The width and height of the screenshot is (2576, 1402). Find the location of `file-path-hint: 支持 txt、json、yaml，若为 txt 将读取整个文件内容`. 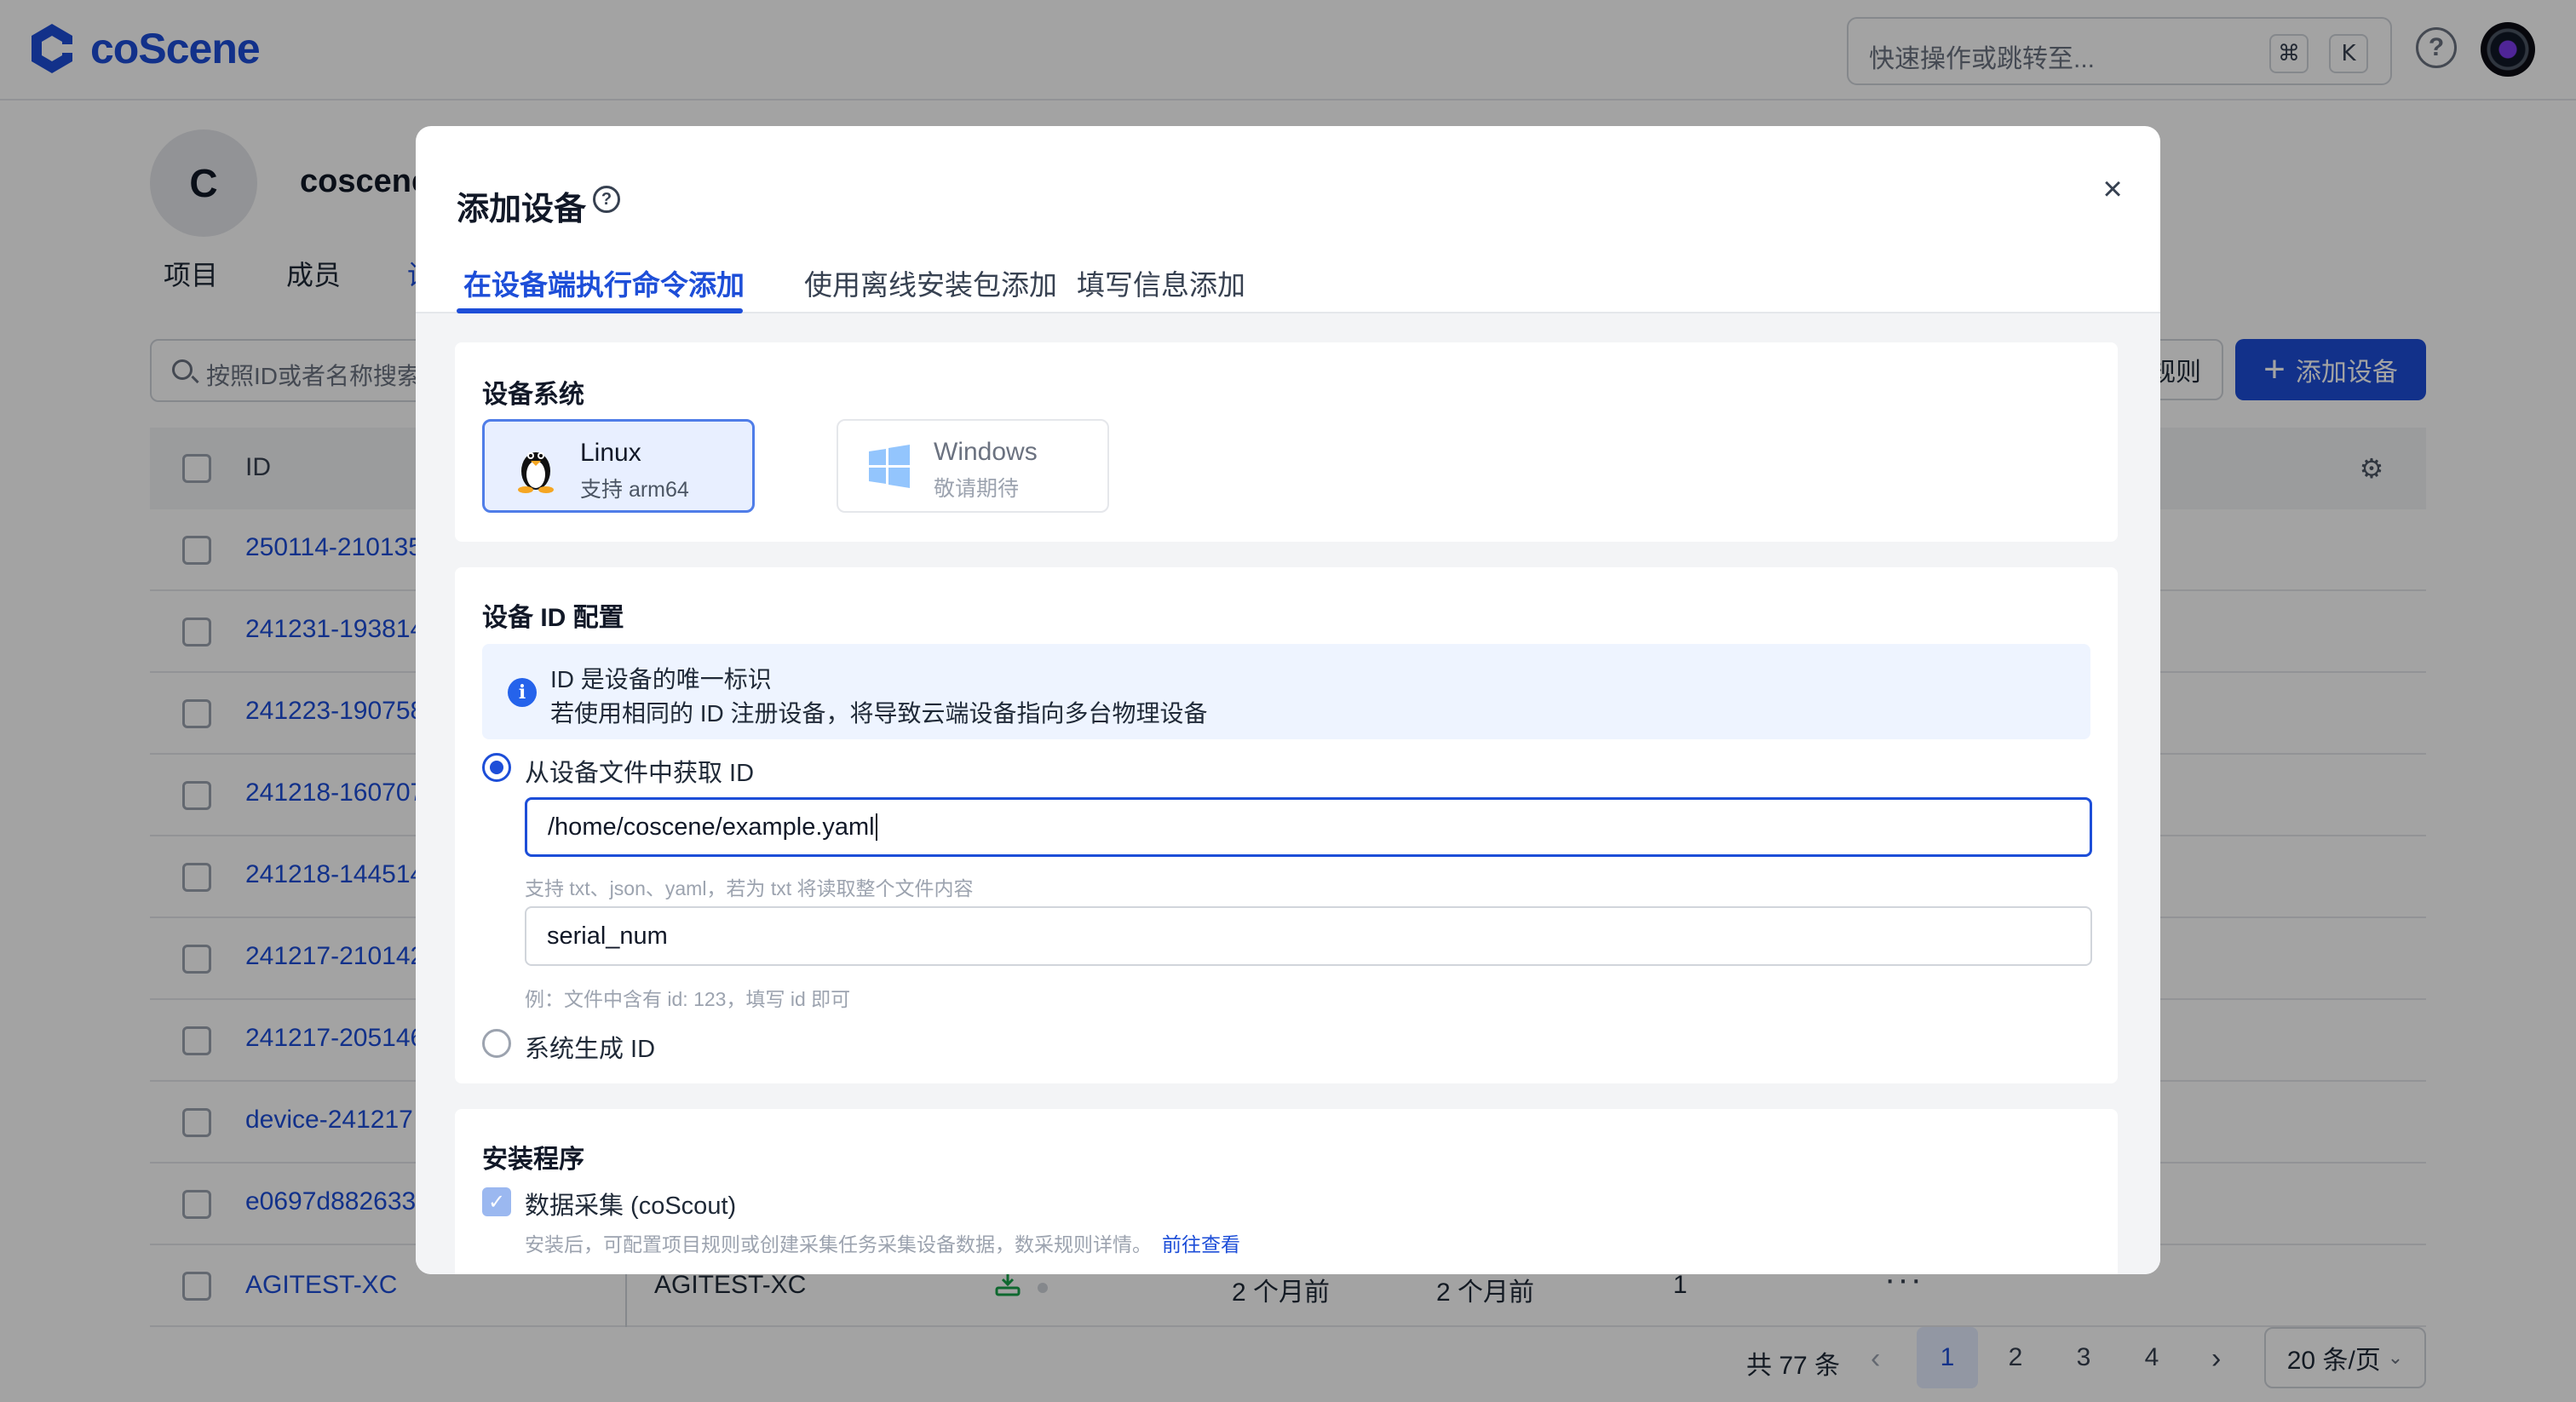

file-path-hint: 支持 txt、json、yaml，若为 txt 将读取整个文件内容 is located at coordinates (750, 888).